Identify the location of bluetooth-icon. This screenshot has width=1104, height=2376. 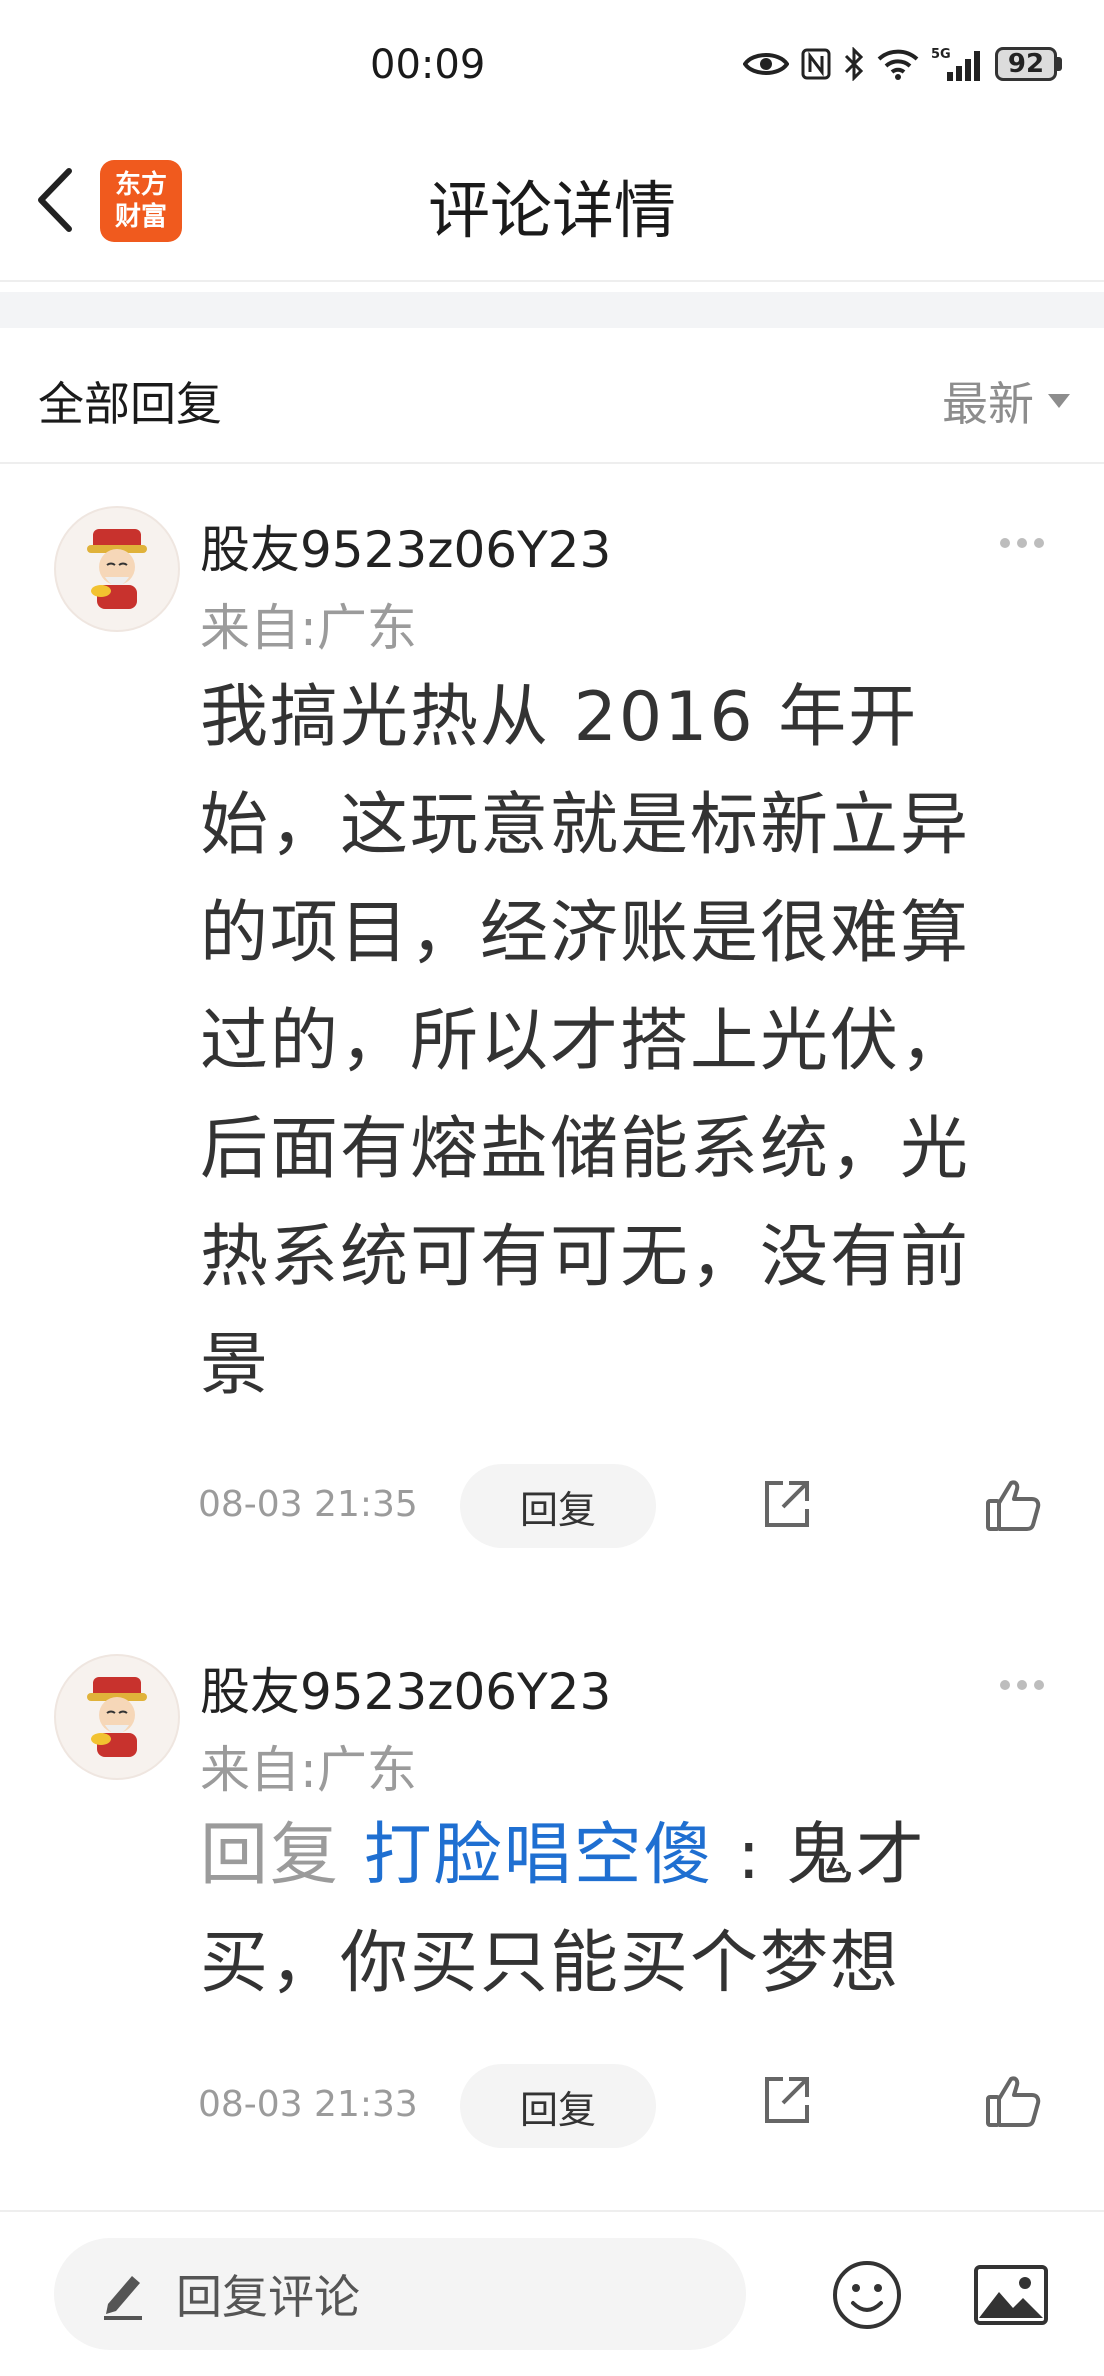
(854, 64).